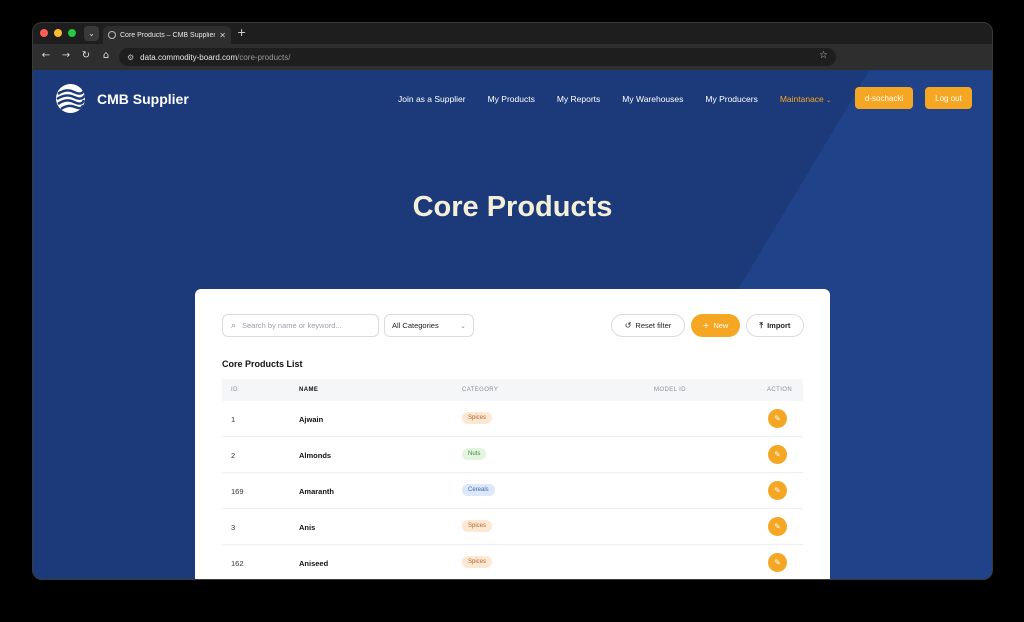 Image resolution: width=1024 pixels, height=622 pixels. What do you see at coordinates (234, 325) in the screenshot?
I see `search-icon: ⌕` at bounding box center [234, 325].